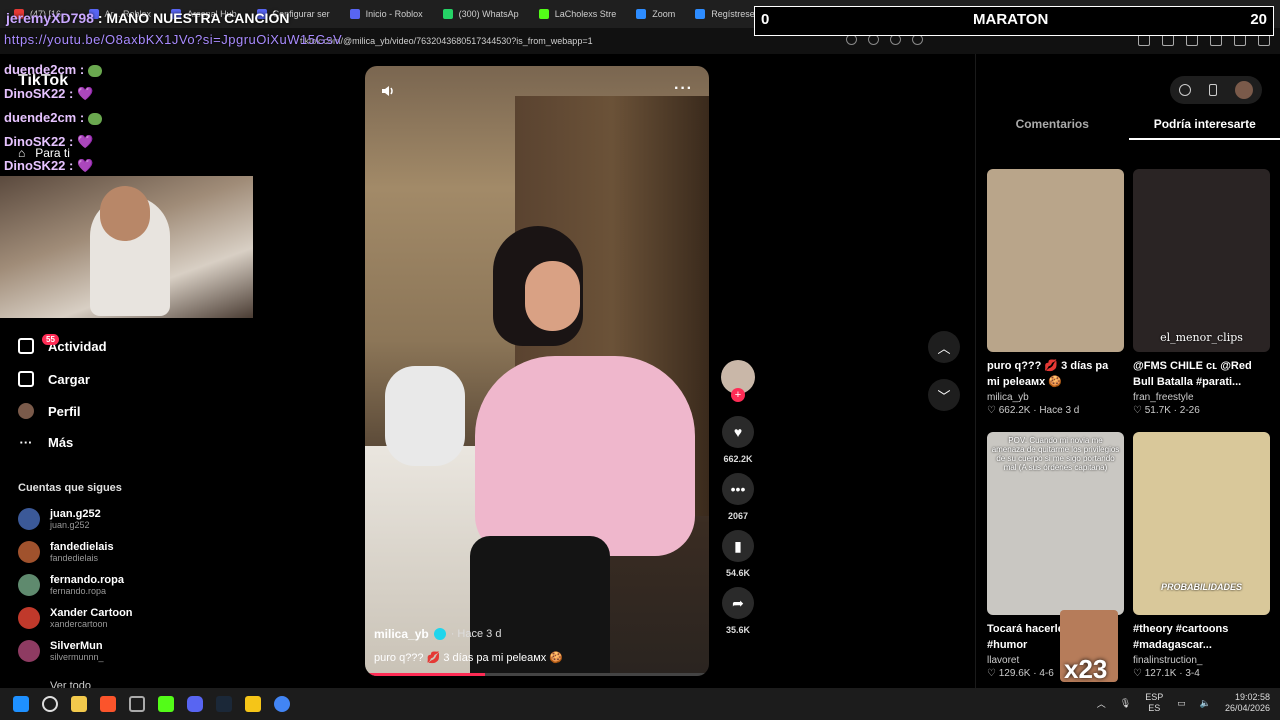 The height and width of the screenshot is (720, 1280). I want to click on windows-start-icon, so click(21, 704).